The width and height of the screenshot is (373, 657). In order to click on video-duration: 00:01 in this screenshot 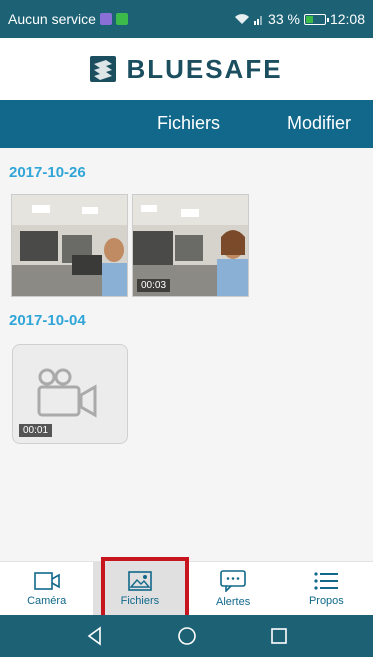, I will do `click(36, 430)`.